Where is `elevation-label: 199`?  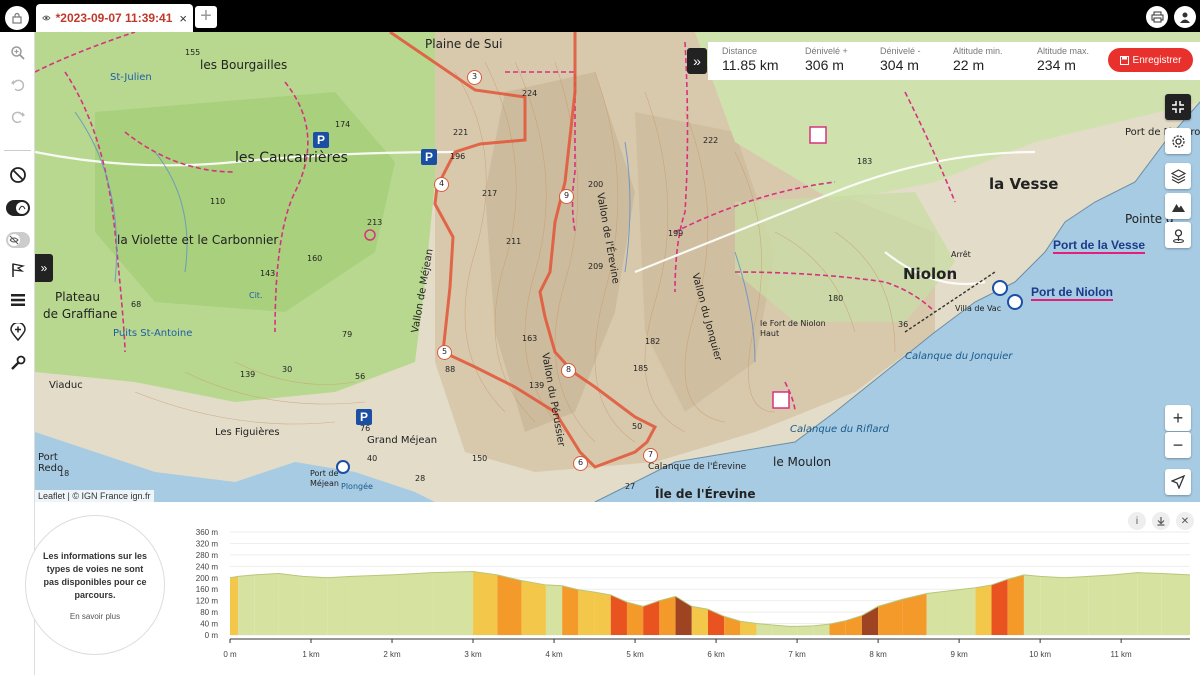
elevation-label: 199 is located at coordinates (676, 233).